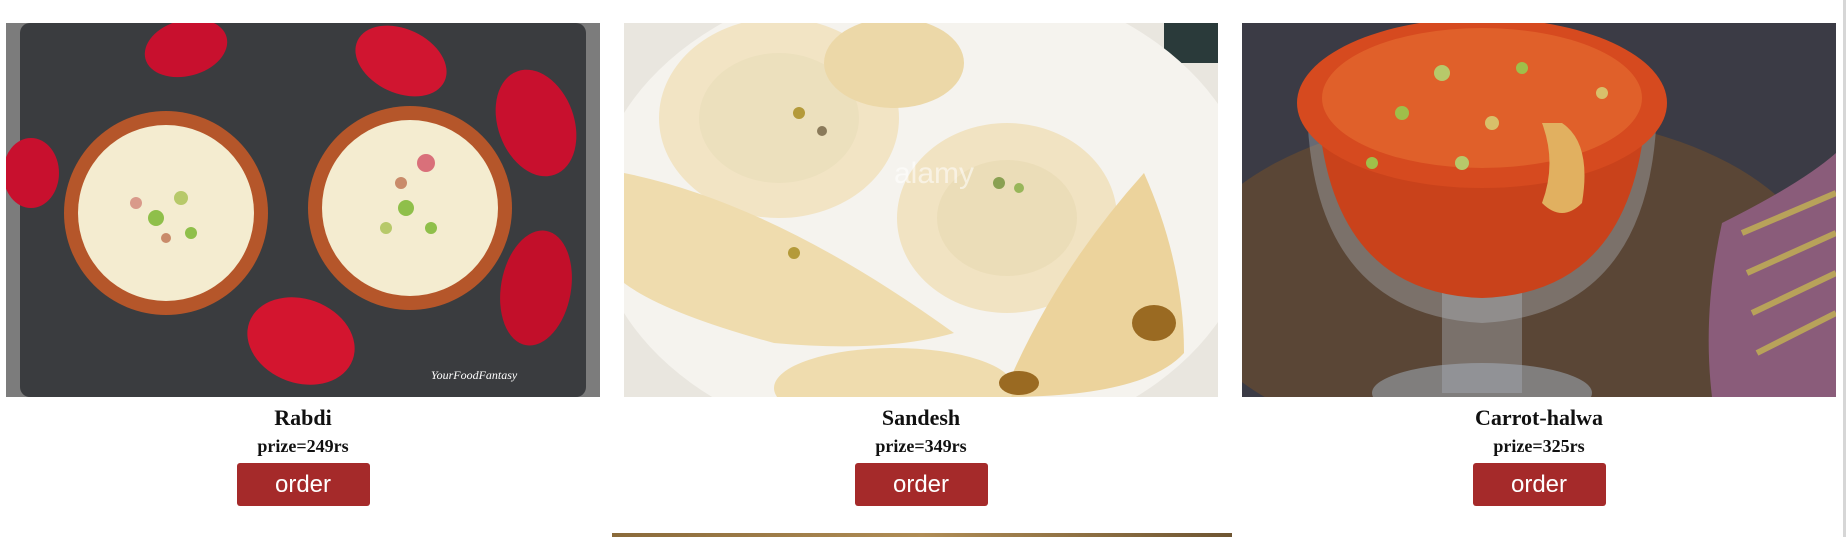 This screenshot has width=1846, height=537. What do you see at coordinates (1539, 484) in the screenshot?
I see `order-button-carrot-halwa: order` at bounding box center [1539, 484].